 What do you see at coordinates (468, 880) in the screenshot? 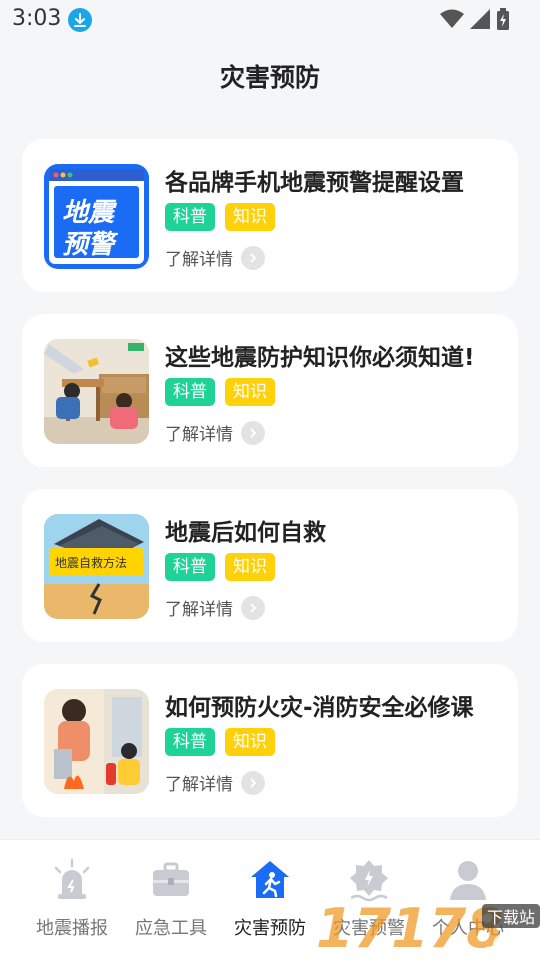
I see `user-icon` at bounding box center [468, 880].